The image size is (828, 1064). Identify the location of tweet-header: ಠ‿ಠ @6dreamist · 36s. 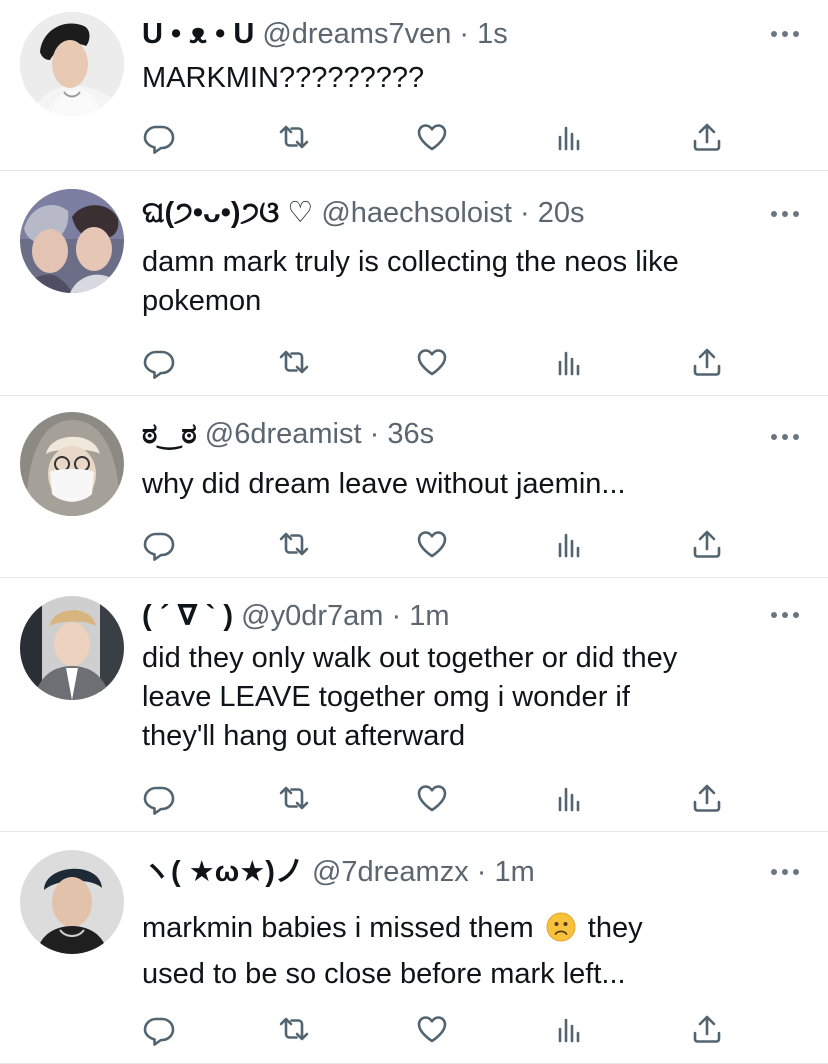
(288, 434).